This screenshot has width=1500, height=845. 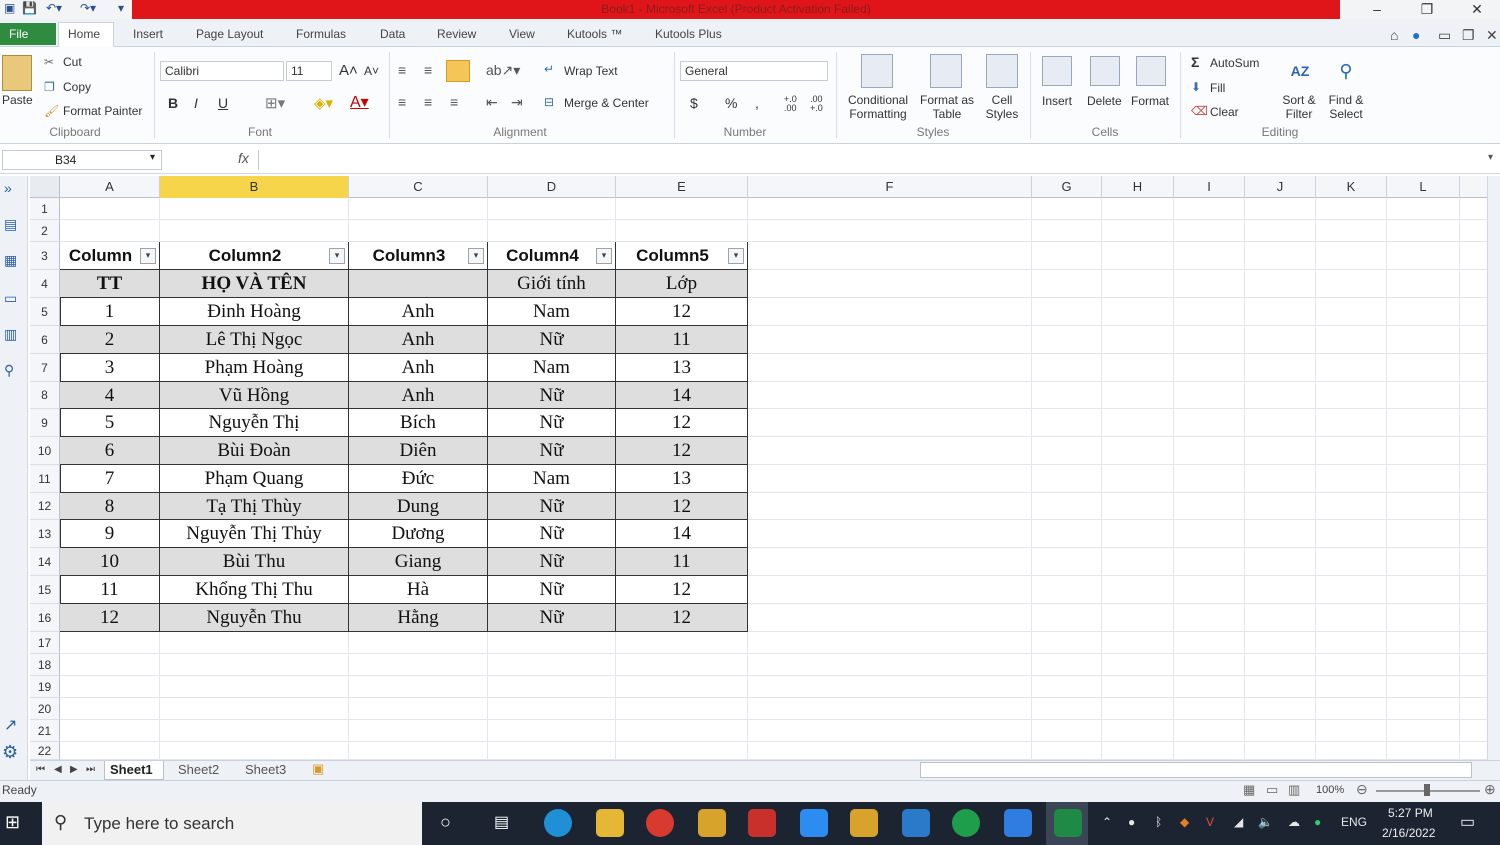 What do you see at coordinates (49, 62) in the screenshot?
I see `cut-icon: ✂` at bounding box center [49, 62].